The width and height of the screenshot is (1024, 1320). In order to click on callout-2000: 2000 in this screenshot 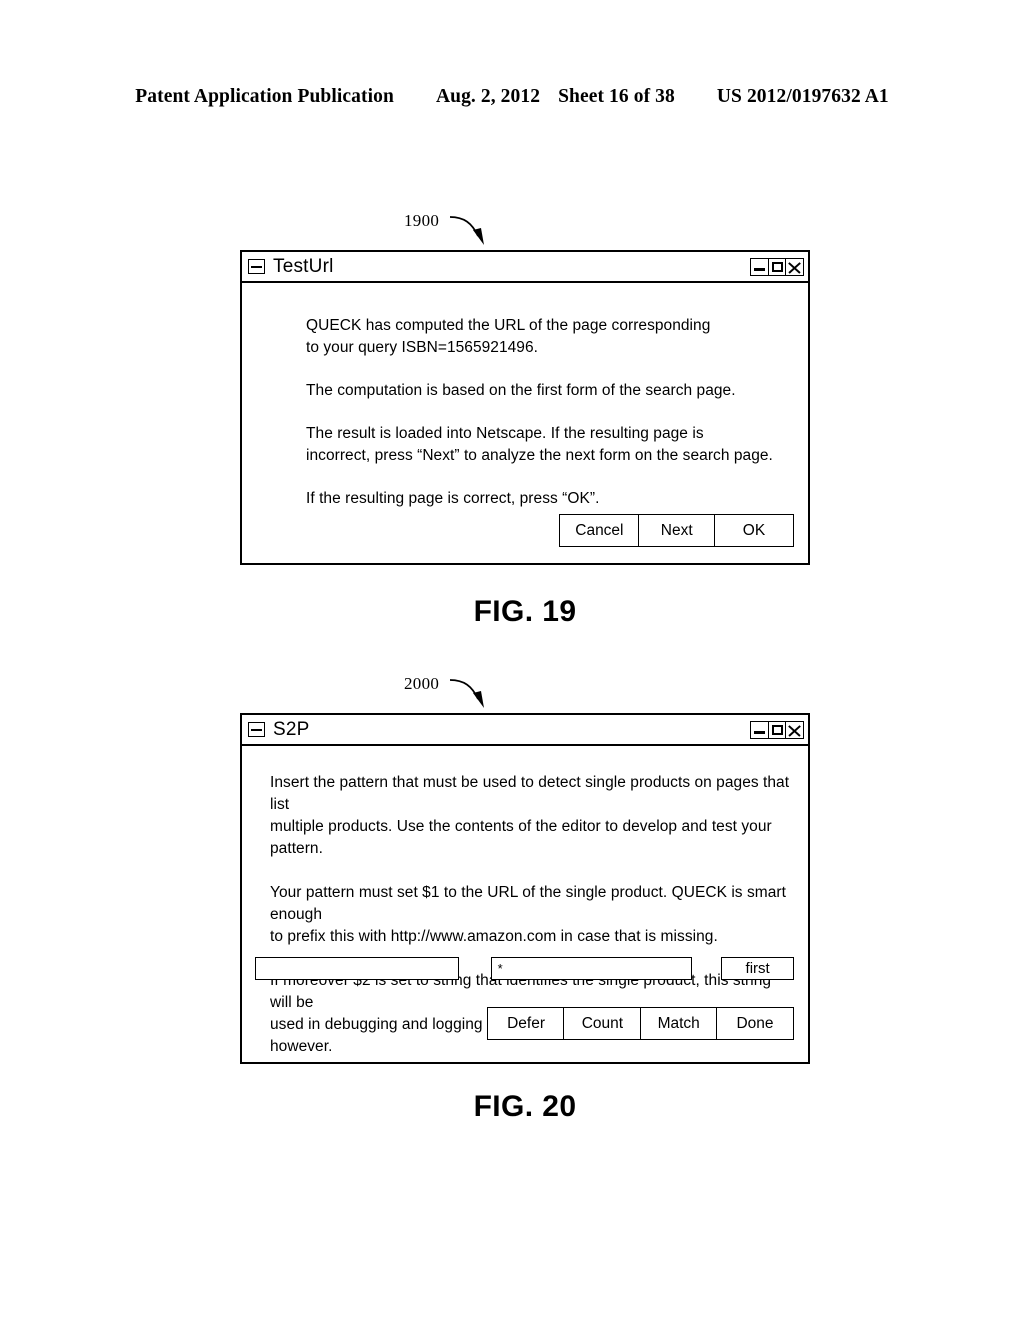, I will do `click(525, 690)`.